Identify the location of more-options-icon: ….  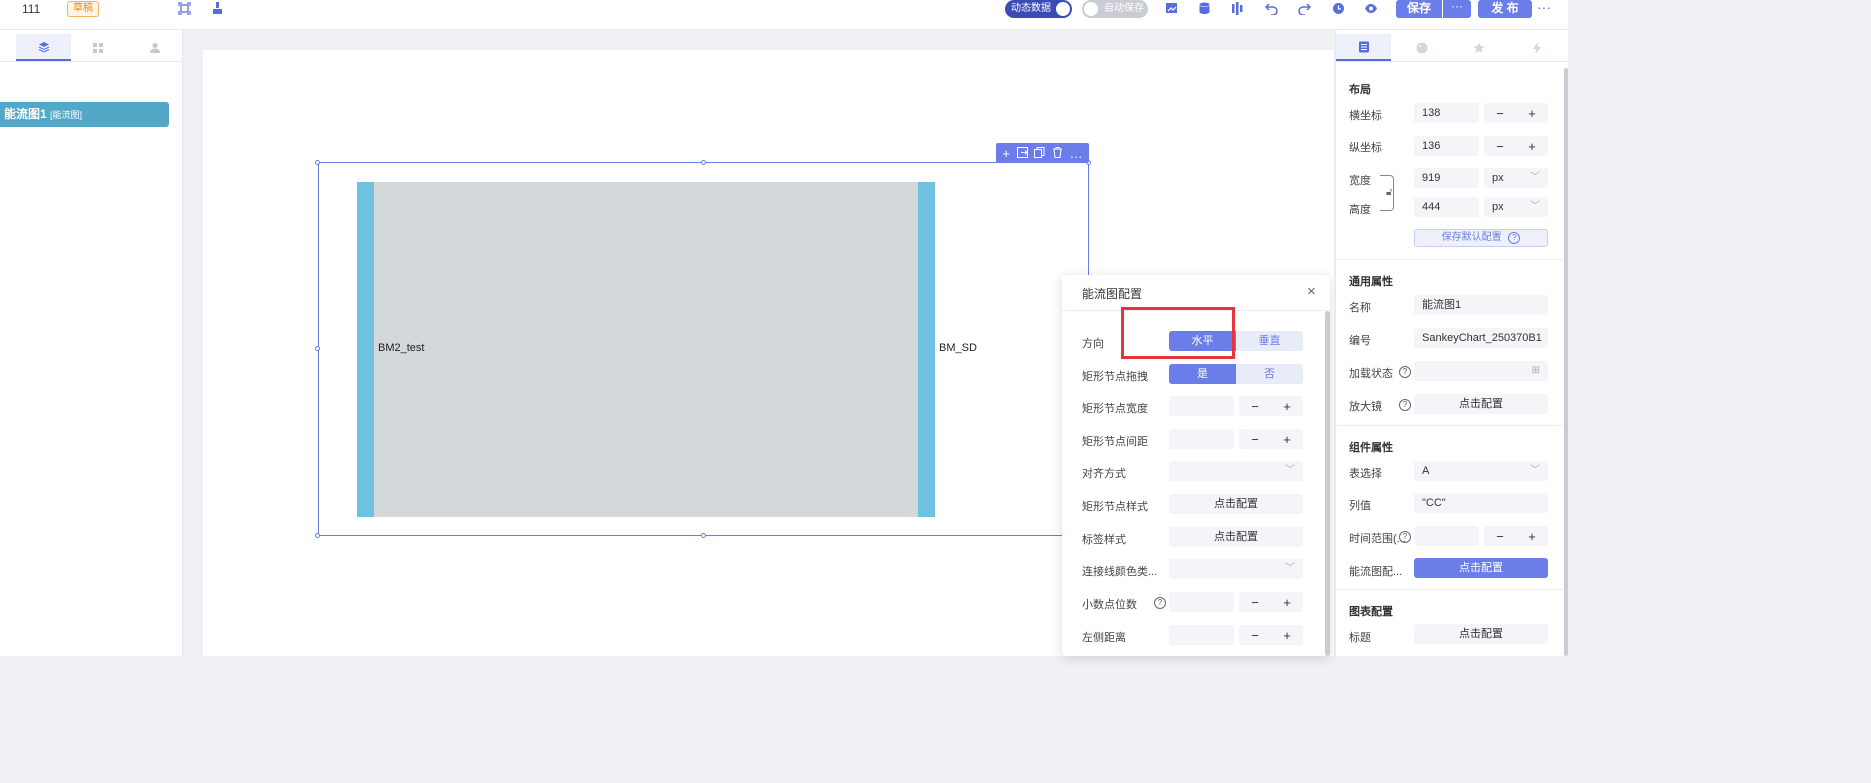
(1076, 153).